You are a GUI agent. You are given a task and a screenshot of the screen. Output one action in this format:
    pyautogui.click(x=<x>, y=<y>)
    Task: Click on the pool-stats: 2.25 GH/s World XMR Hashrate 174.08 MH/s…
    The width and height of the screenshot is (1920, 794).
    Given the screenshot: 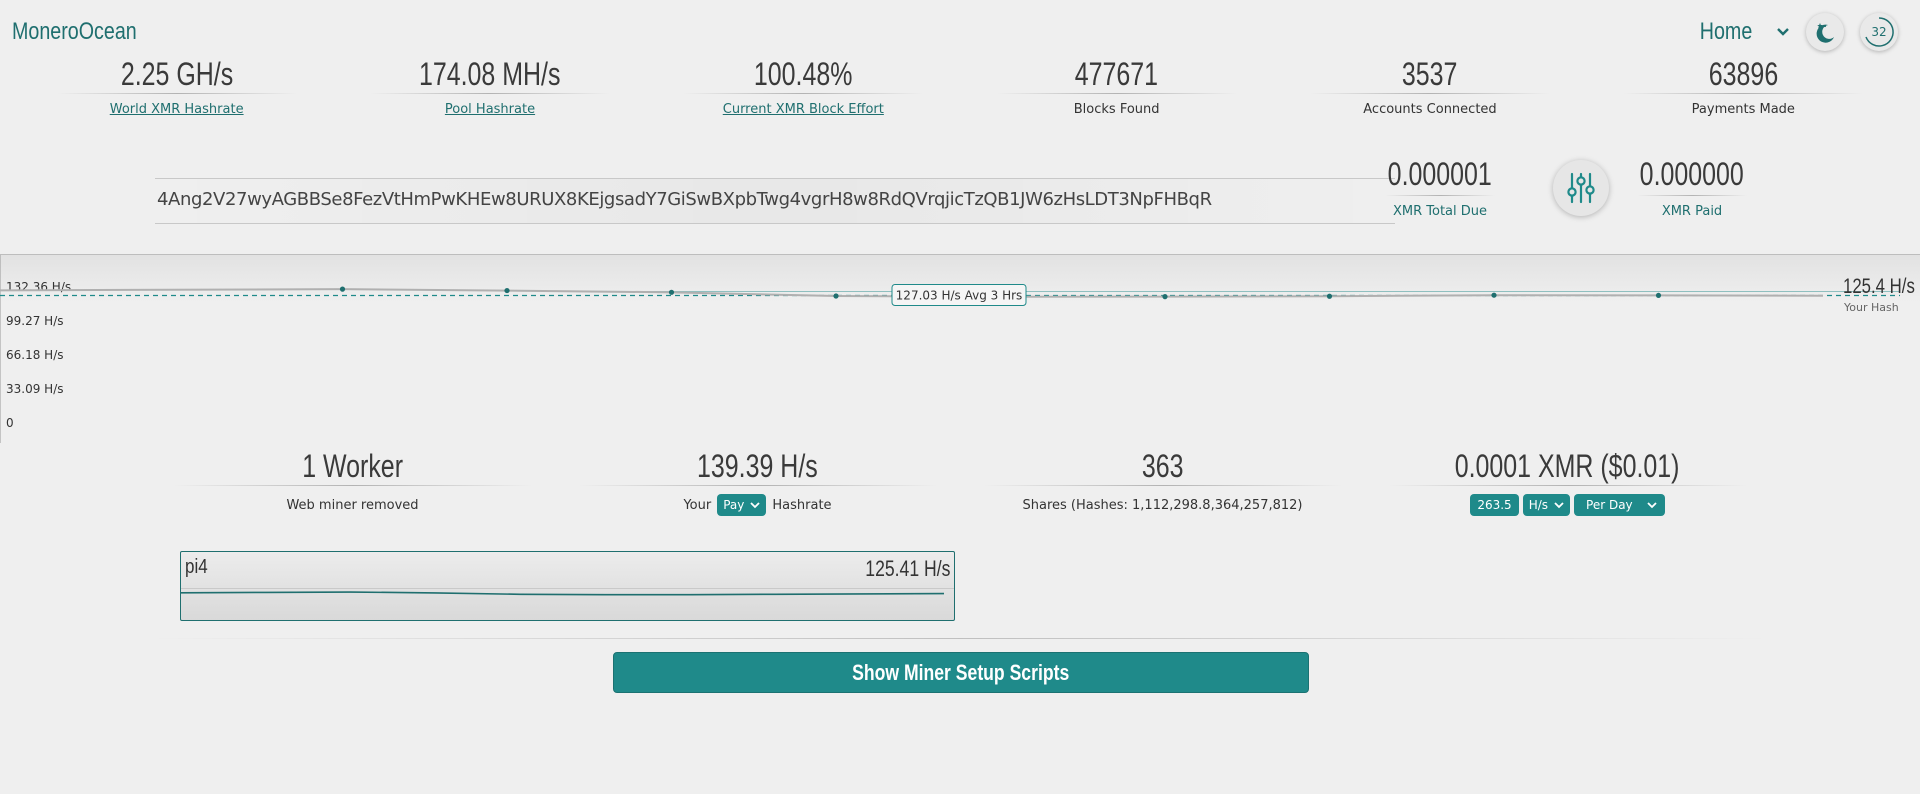 What is the action you would take?
    pyautogui.click(x=960, y=86)
    